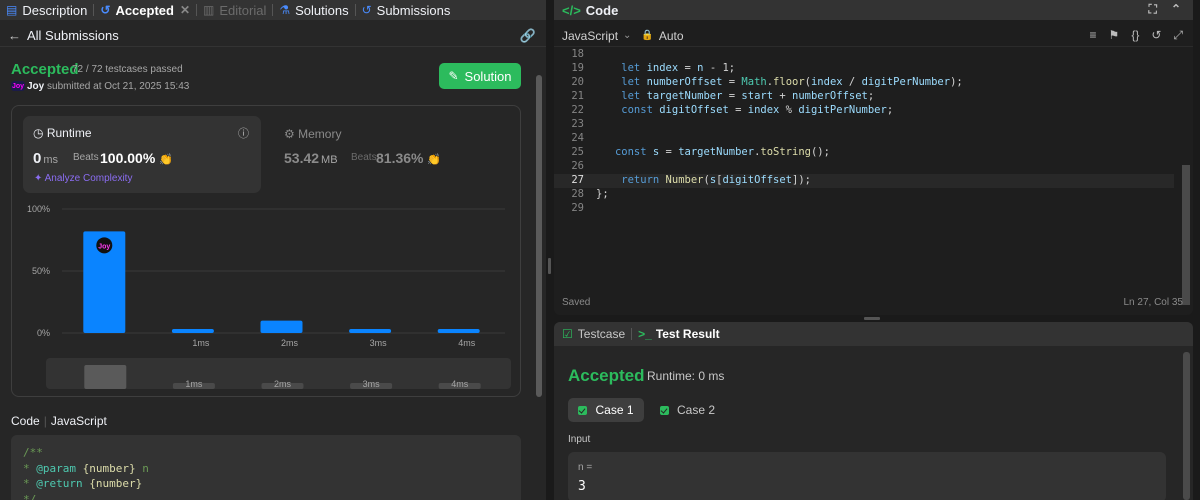 This screenshot has width=1200, height=500. What do you see at coordinates (364, 157) in the screenshot?
I see `memory-beats-label: Beats` at bounding box center [364, 157].